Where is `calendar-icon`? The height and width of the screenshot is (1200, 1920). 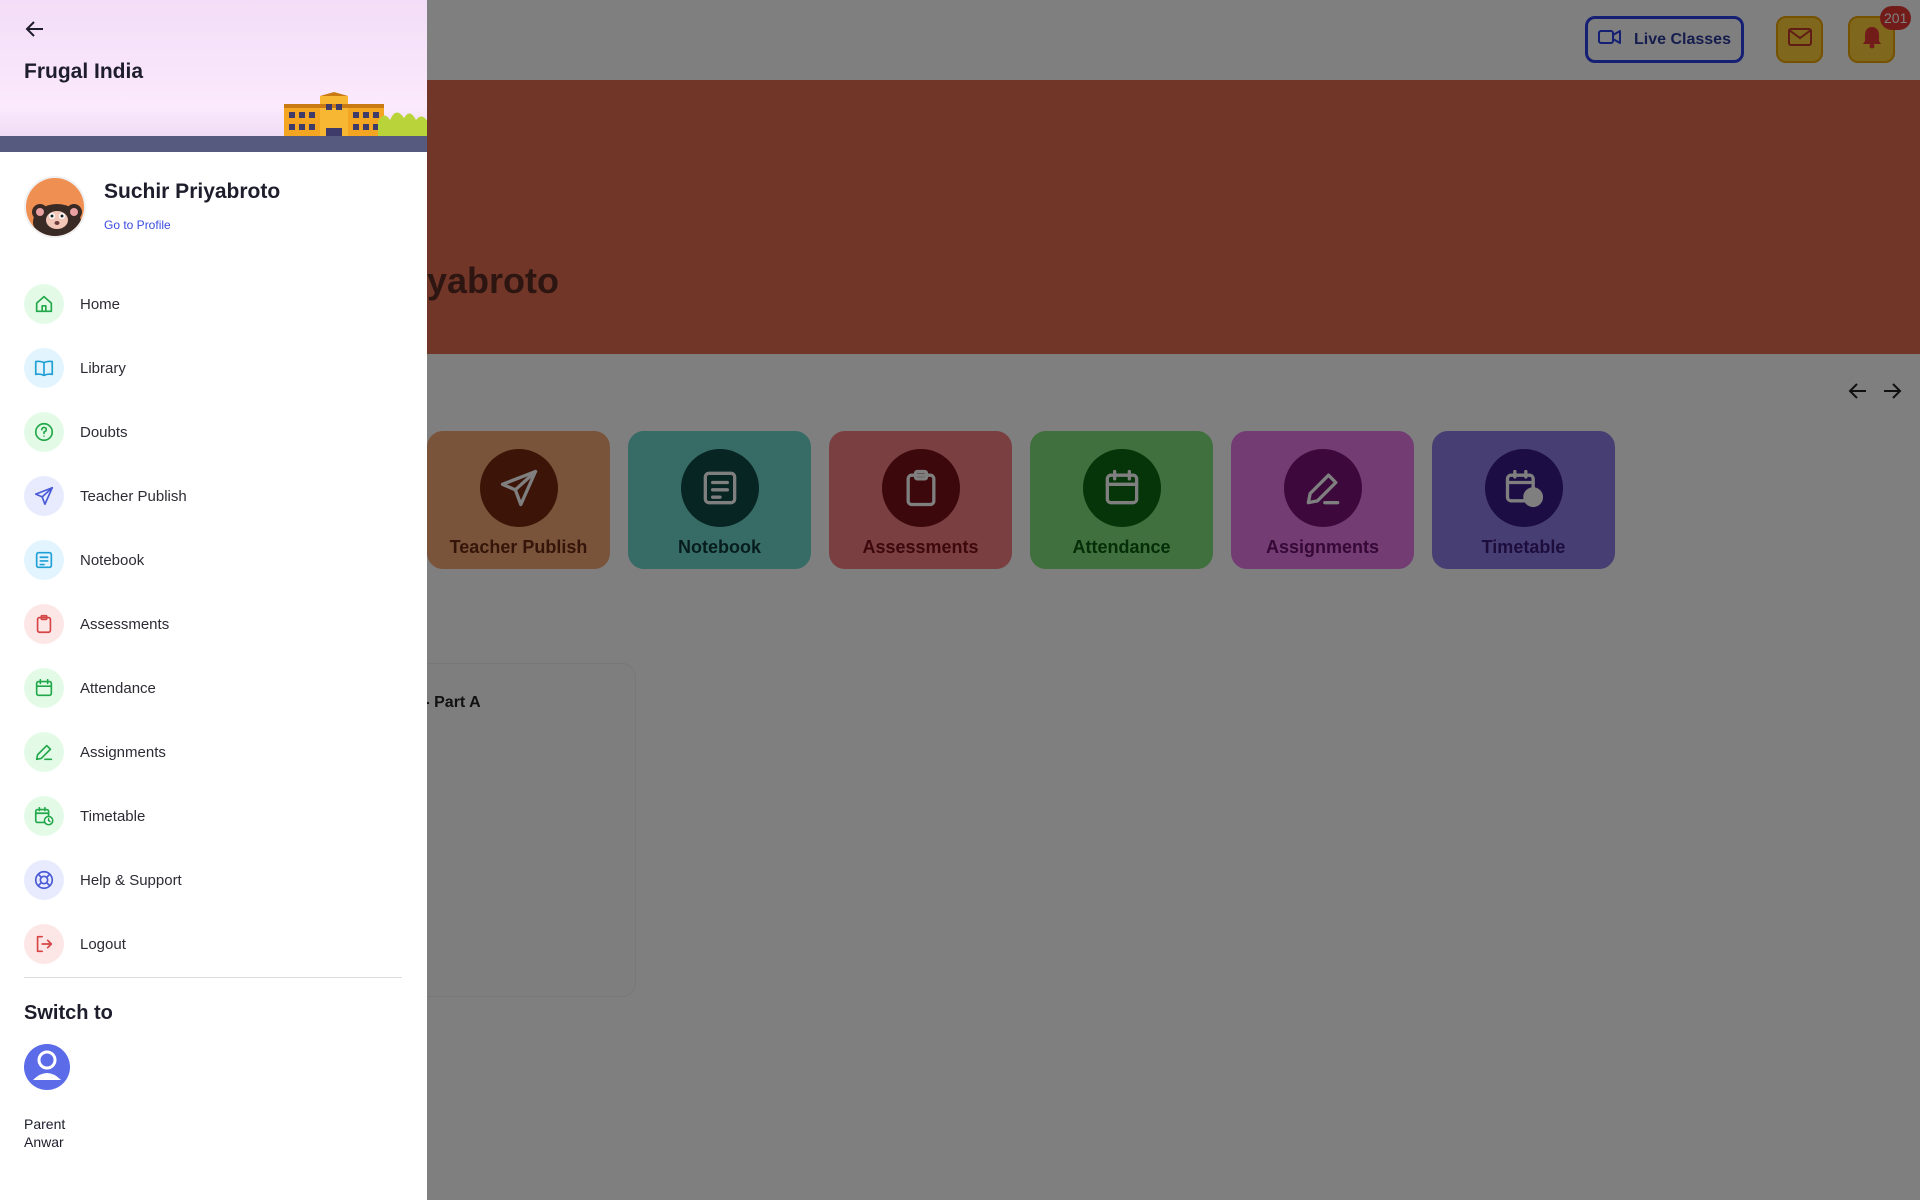 calendar-icon is located at coordinates (44, 688).